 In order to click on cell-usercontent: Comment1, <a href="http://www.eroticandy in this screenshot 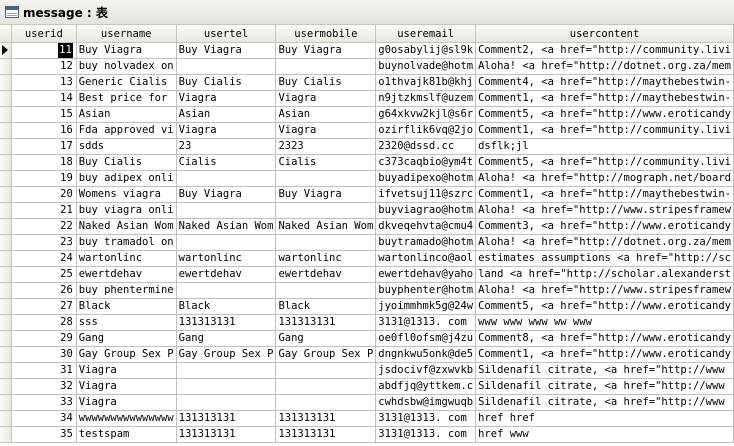, I will do `click(604, 354)`.